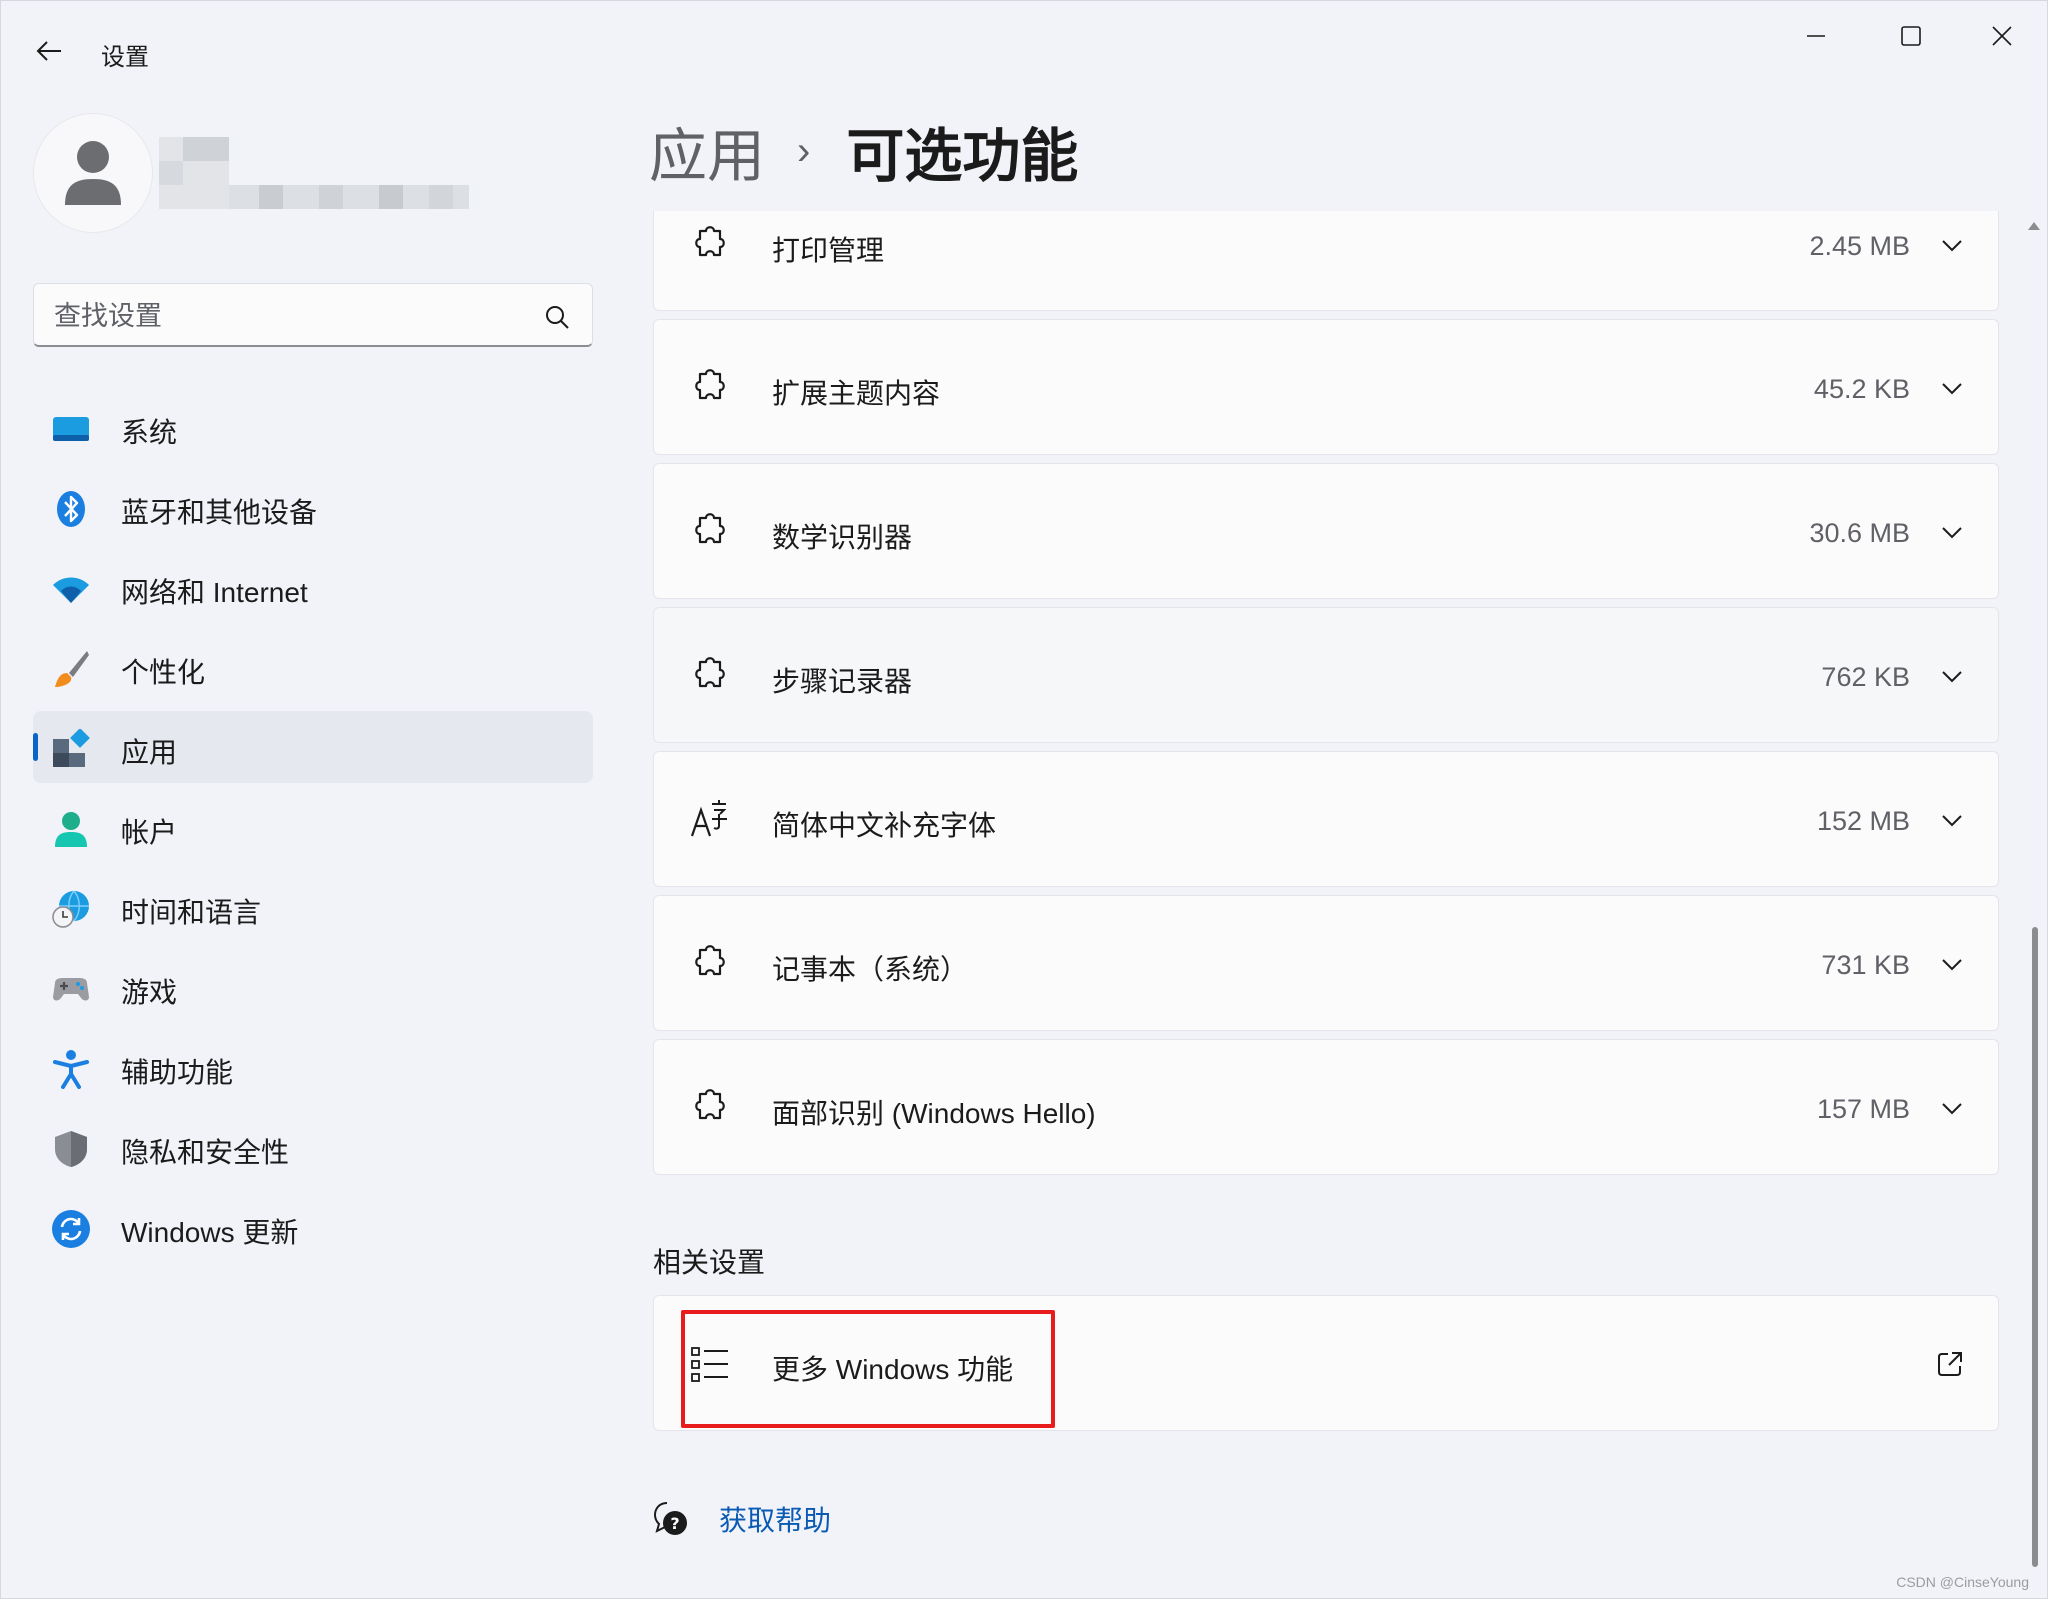 The height and width of the screenshot is (1599, 2048). What do you see at coordinates (1326, 387) in the screenshot?
I see `feature-row: 扩展主题内容 45.2 KB` at bounding box center [1326, 387].